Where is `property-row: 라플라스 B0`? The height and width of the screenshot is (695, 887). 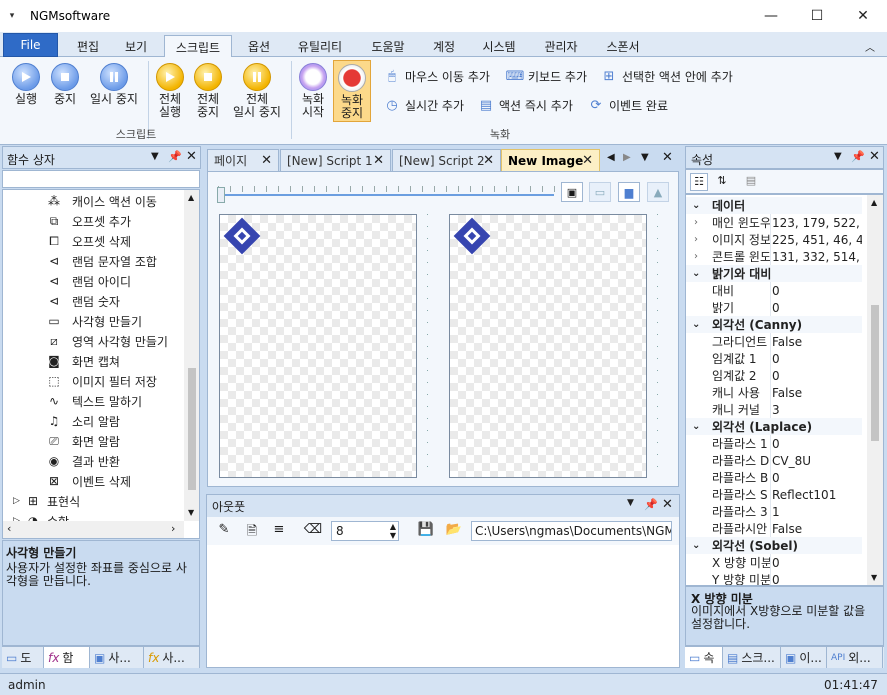
property-row: 라플라스 B0 is located at coordinates (774, 477).